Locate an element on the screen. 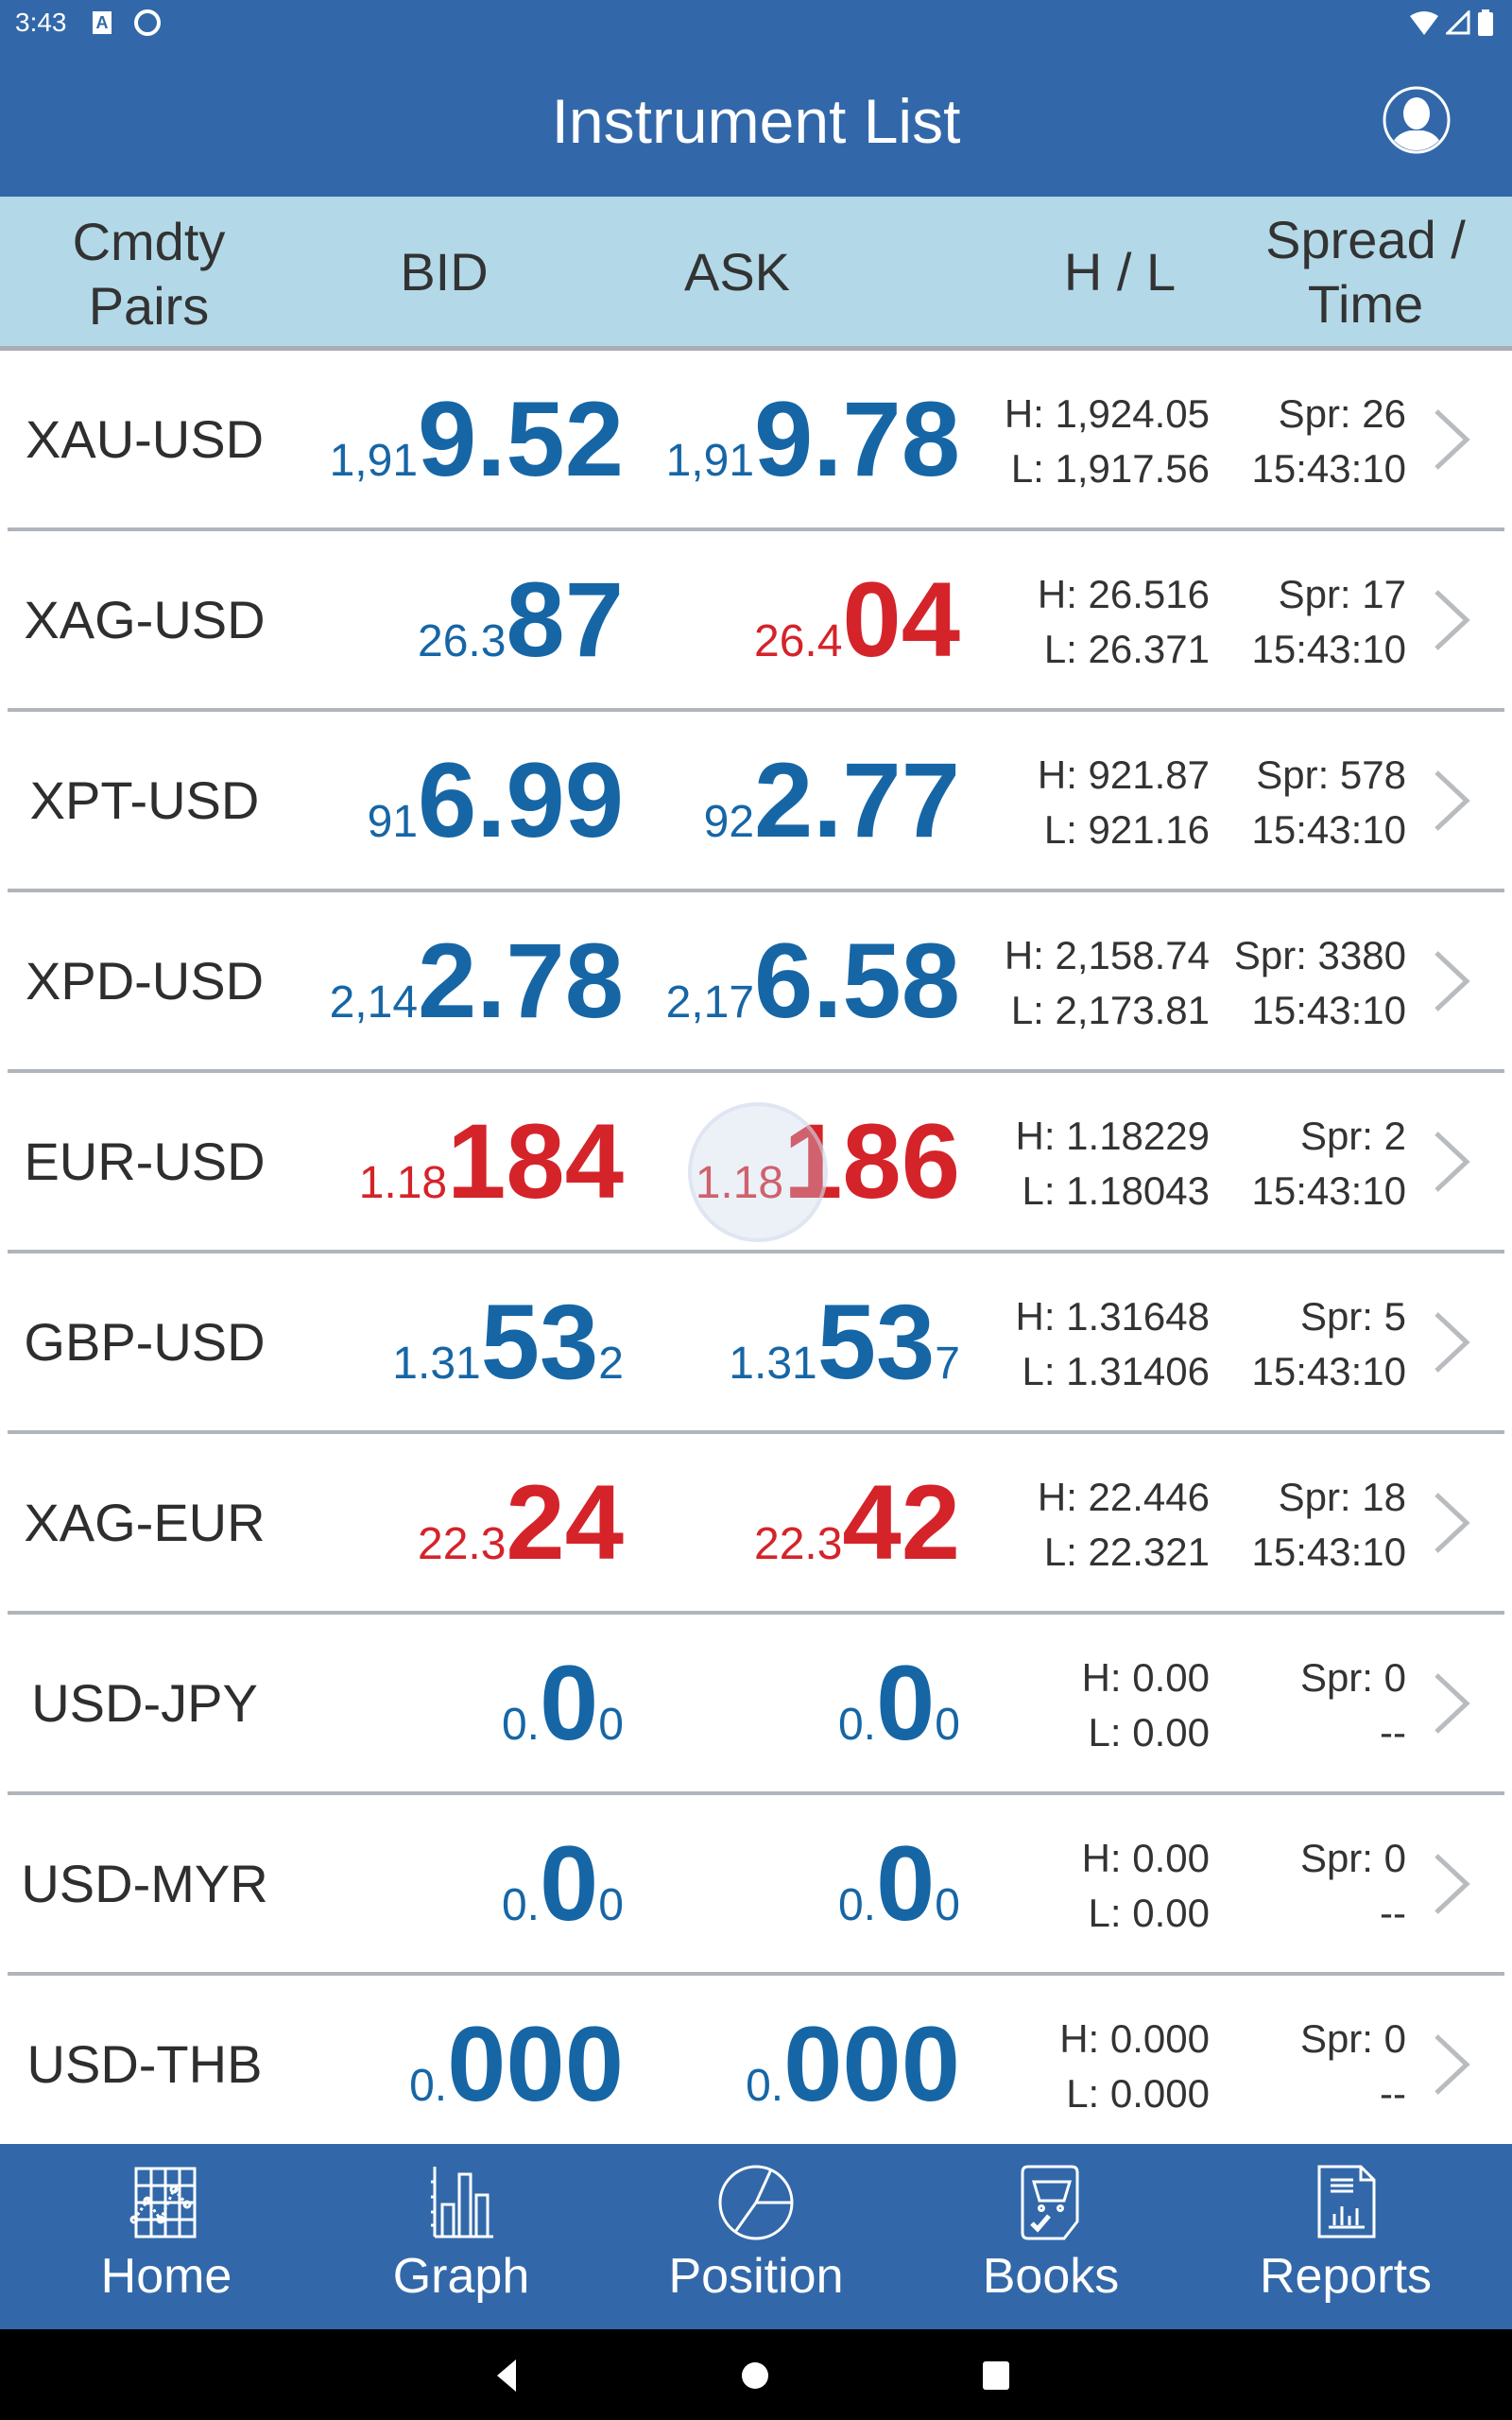 Image resolution: width=1512 pixels, height=2420 pixels. spread-time: Spr: 5 15:43:10 is located at coordinates (1307, 1344).